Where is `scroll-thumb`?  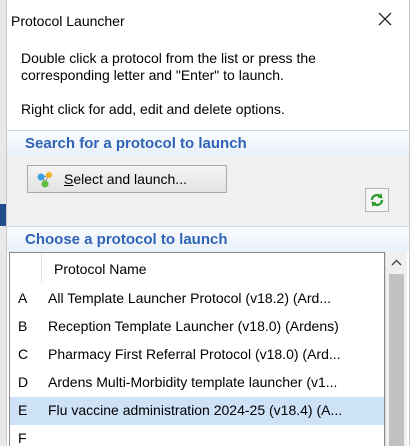
scroll-thumb is located at coordinates (396, 360).